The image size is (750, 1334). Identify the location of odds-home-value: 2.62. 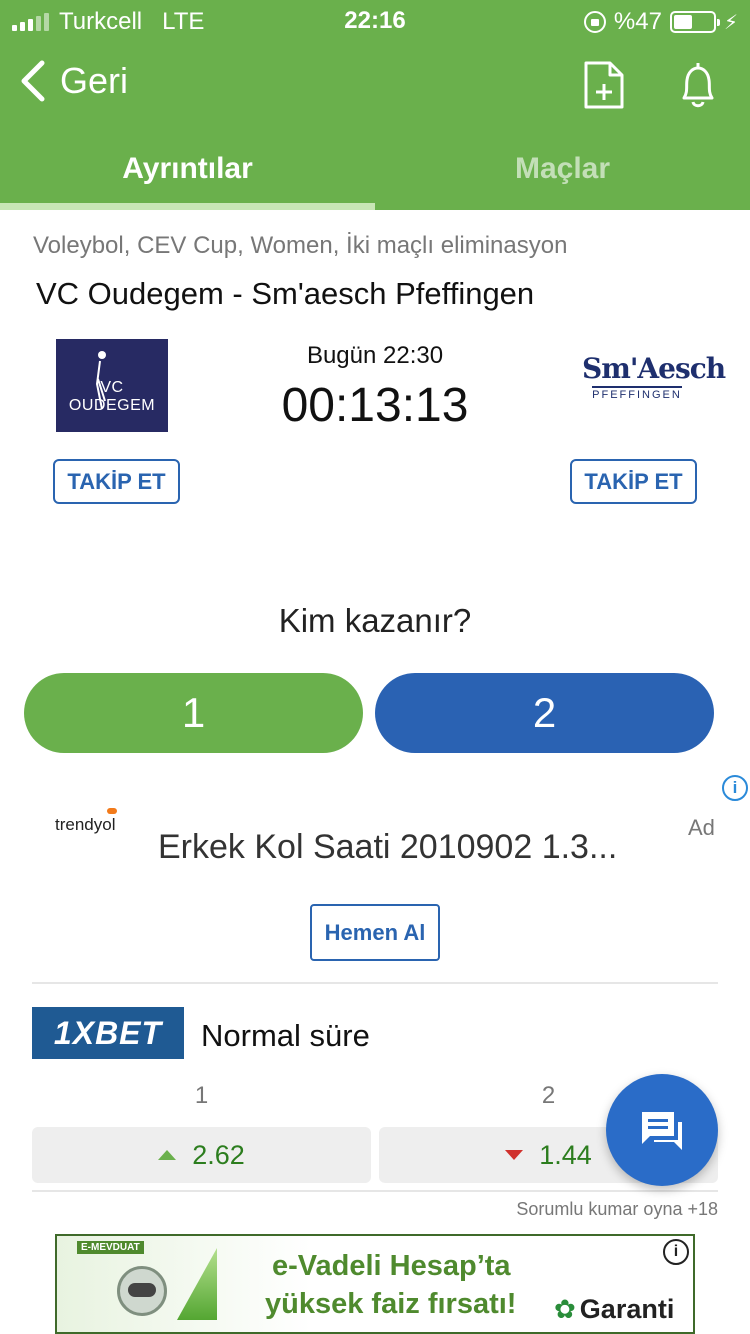
(218, 1154).